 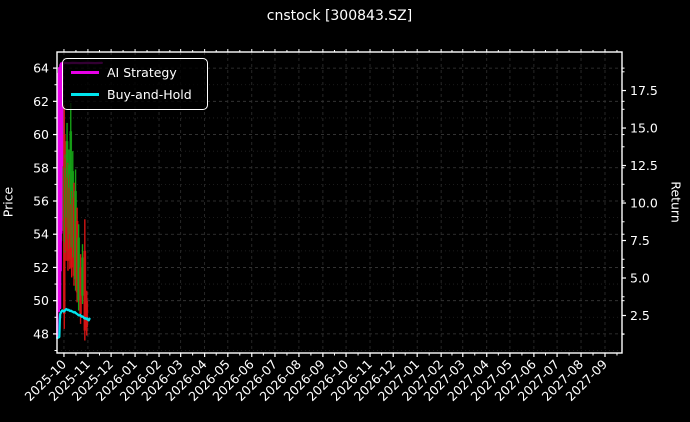 What do you see at coordinates (676, 202) in the screenshot?
I see `right-axis-label: Return` at bounding box center [676, 202].